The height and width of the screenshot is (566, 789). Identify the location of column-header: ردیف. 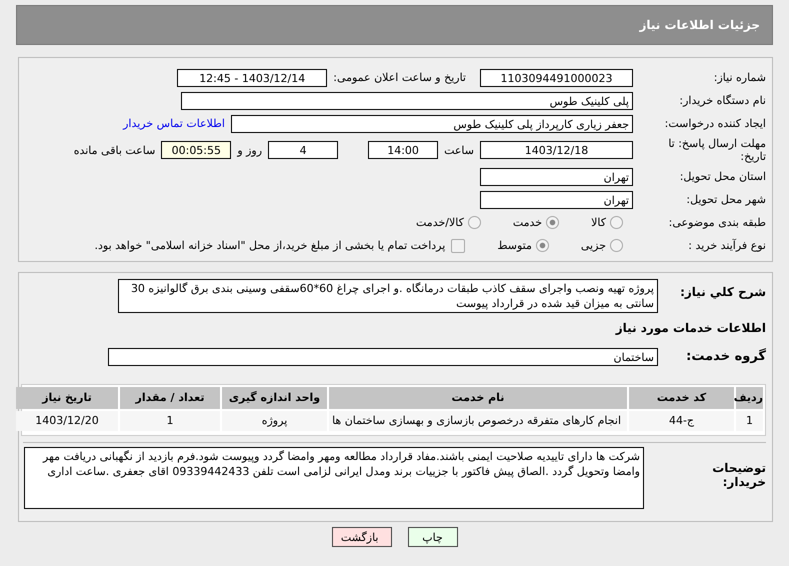
(749, 398).